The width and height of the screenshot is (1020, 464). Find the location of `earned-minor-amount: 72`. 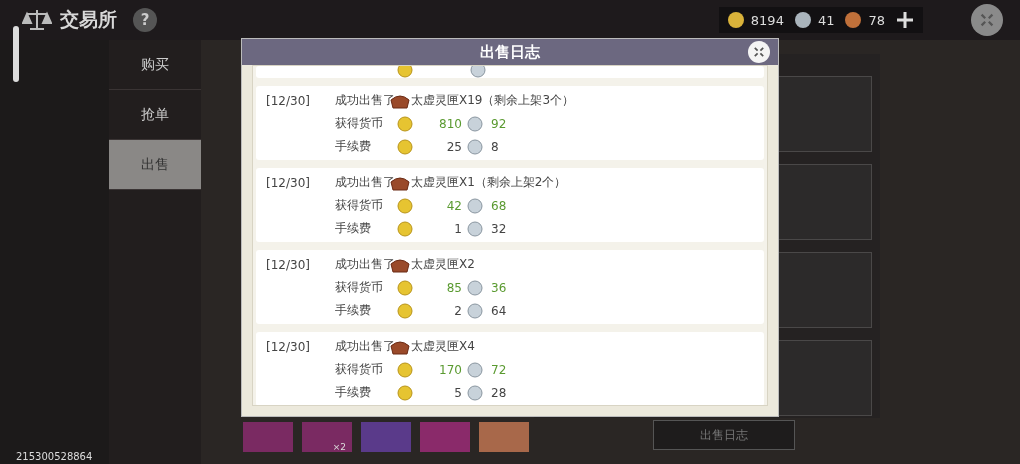

earned-minor-amount: 72 is located at coordinates (498, 369).